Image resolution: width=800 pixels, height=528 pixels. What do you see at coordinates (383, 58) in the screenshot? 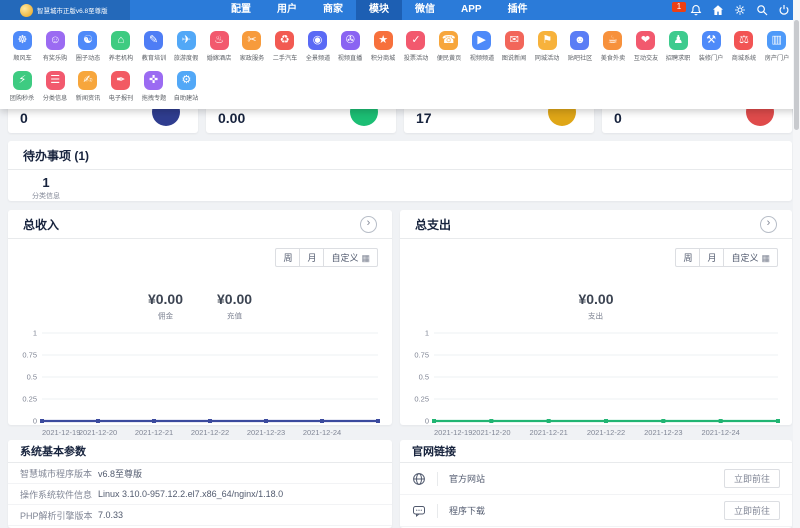
I see `module-label: 积分商城` at bounding box center [383, 58].